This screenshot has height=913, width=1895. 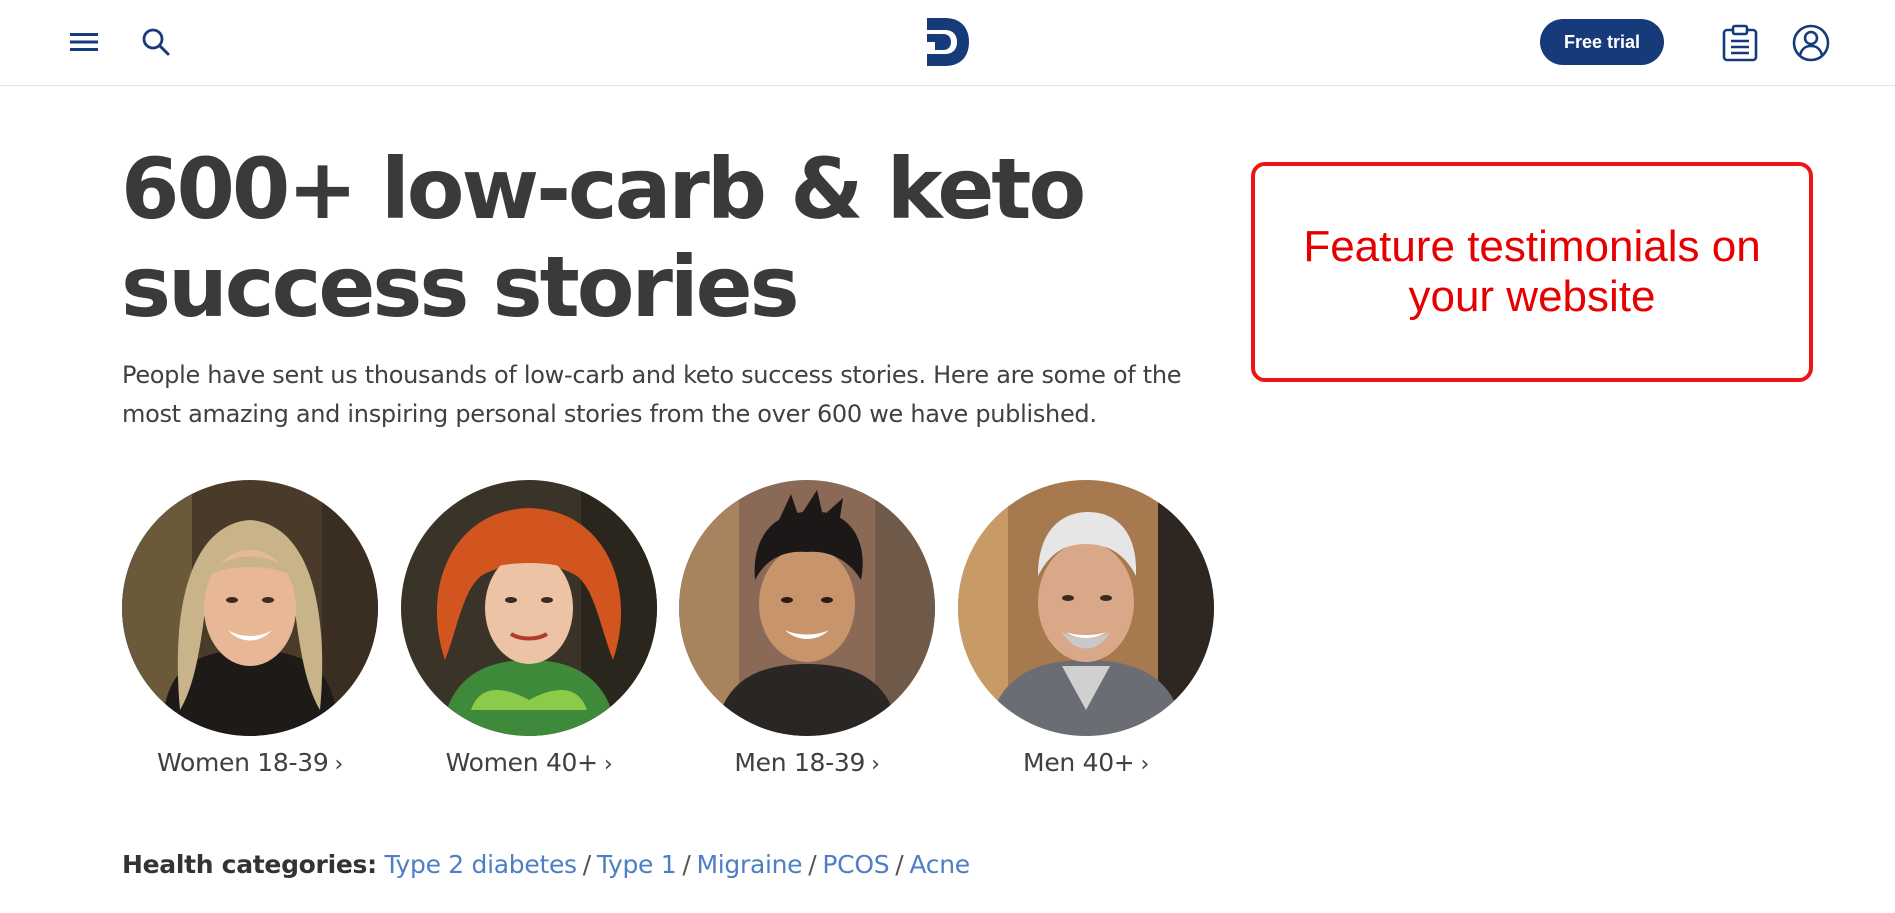 I want to click on link-type-2-diabetes: Type 2 diabetes, so click(x=480, y=864).